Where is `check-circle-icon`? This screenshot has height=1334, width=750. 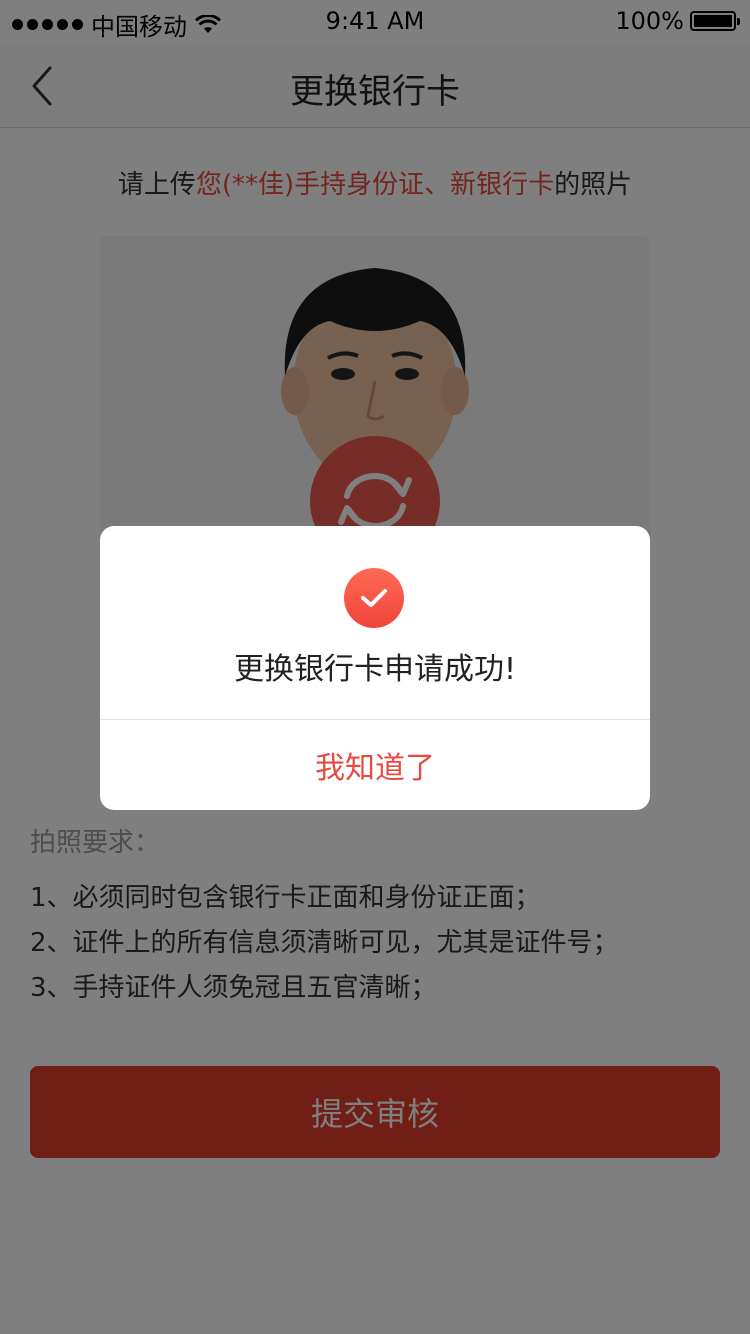
check-circle-icon is located at coordinates (374, 598).